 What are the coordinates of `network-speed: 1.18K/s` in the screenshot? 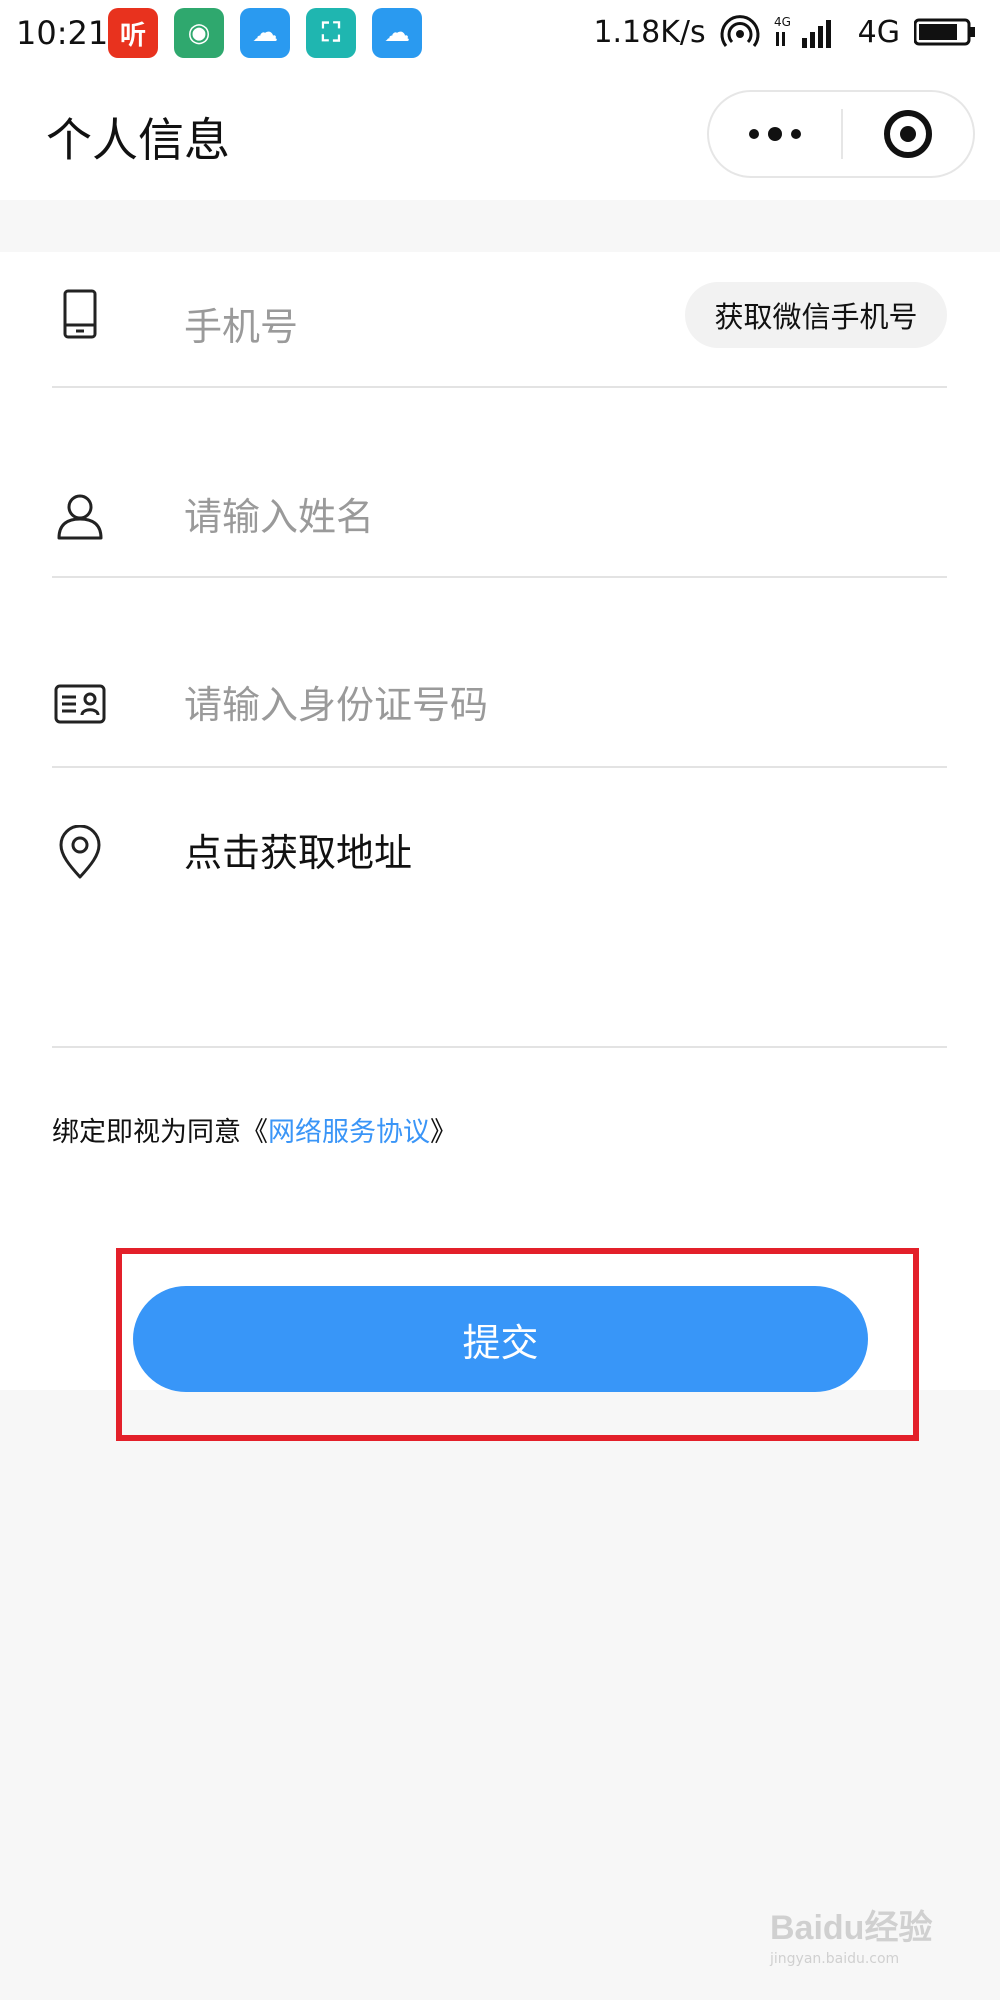 It's located at (649, 32).